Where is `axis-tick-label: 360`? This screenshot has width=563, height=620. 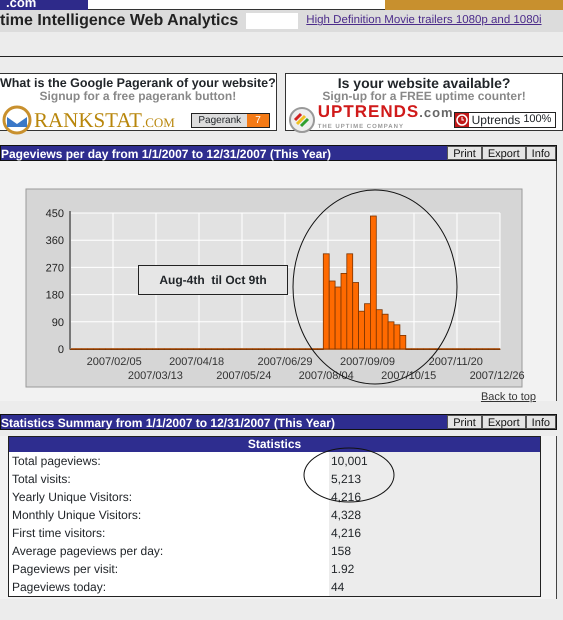 axis-tick-label: 360 is located at coordinates (55, 241).